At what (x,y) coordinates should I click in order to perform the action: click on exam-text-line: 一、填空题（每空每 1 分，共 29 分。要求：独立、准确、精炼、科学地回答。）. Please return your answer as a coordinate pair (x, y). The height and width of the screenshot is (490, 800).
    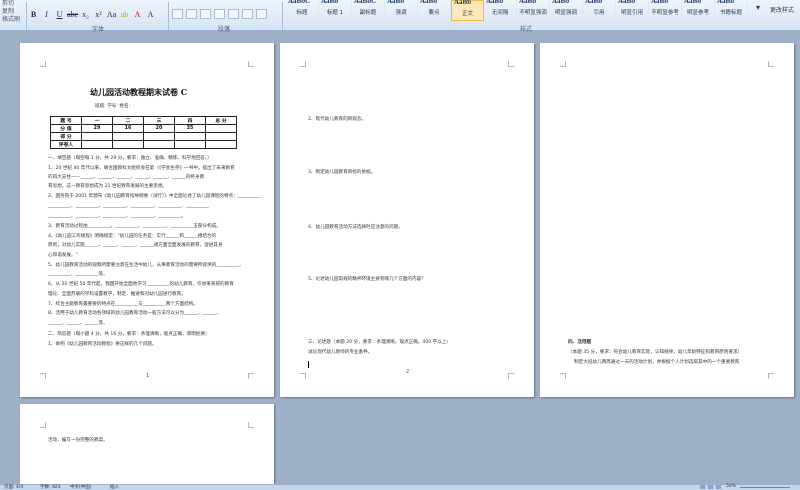
    Looking at the image, I should click on (130, 158).